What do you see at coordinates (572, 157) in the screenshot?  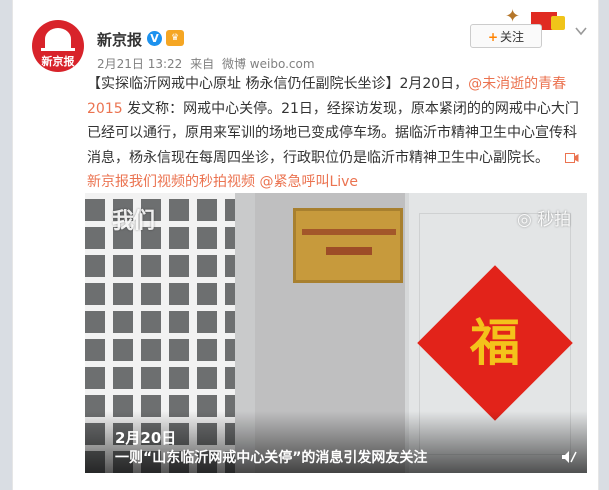 I see `video-link-icon` at bounding box center [572, 157].